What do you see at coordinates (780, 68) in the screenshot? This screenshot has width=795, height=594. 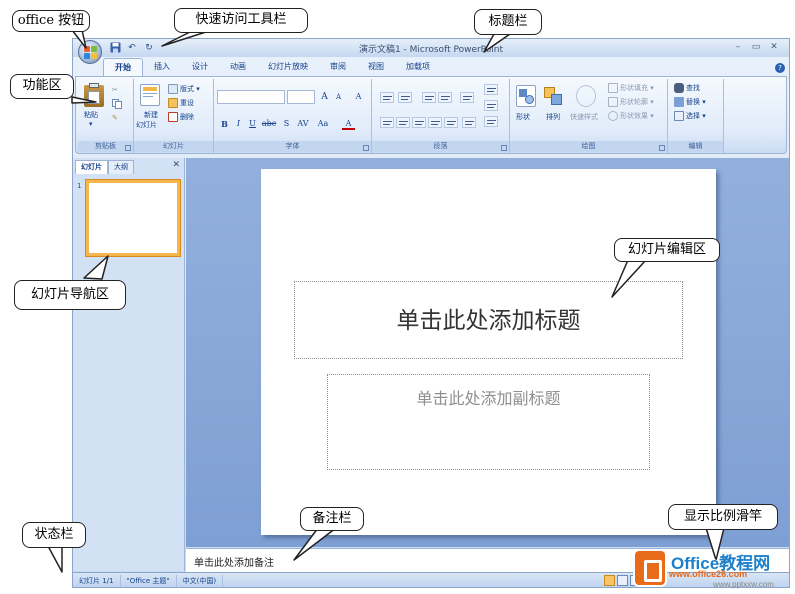 I see `help-icon: ?` at bounding box center [780, 68].